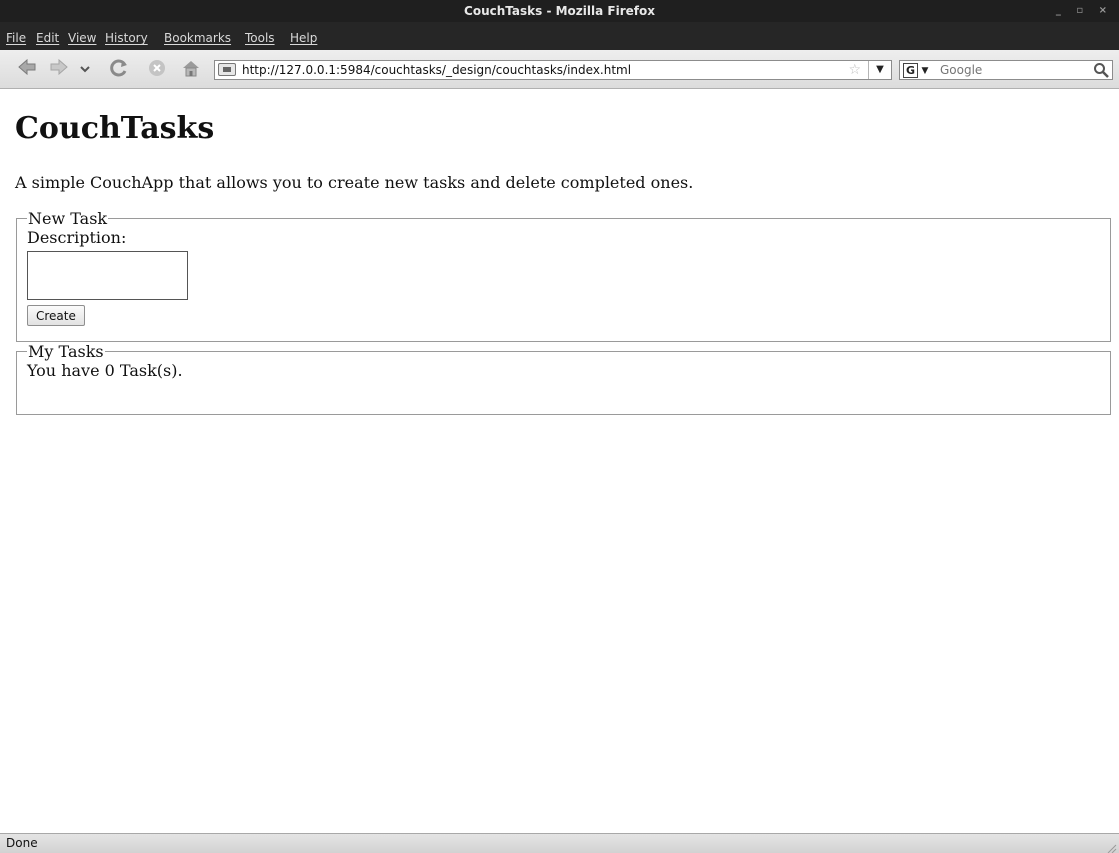 The width and height of the screenshot is (1119, 853). What do you see at coordinates (16, 38) in the screenshot?
I see `menu-file: File` at bounding box center [16, 38].